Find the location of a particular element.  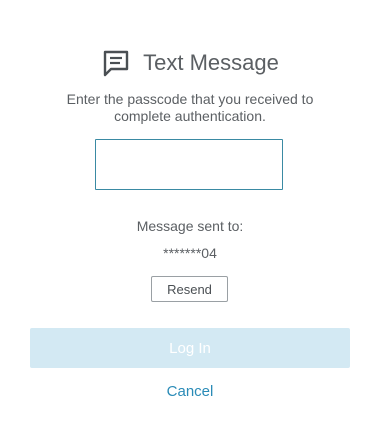

cancel-link: Cancel is located at coordinates (190, 391).